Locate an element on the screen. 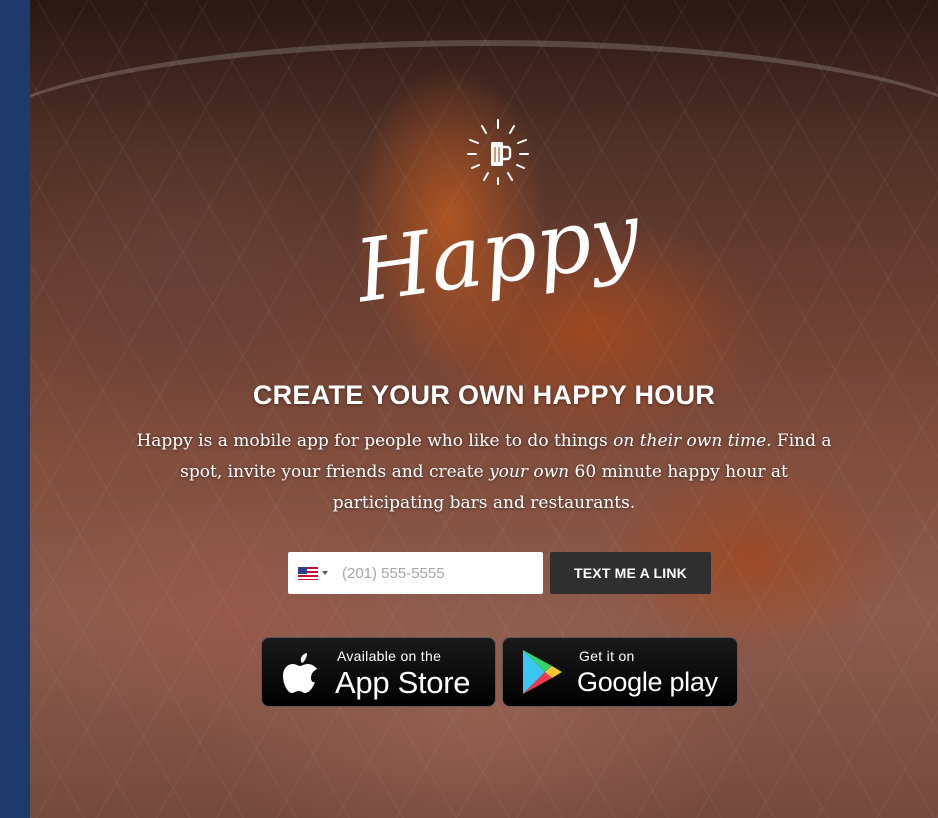 The image size is (938, 818). logo-text: Happy is located at coordinates (500, 253).